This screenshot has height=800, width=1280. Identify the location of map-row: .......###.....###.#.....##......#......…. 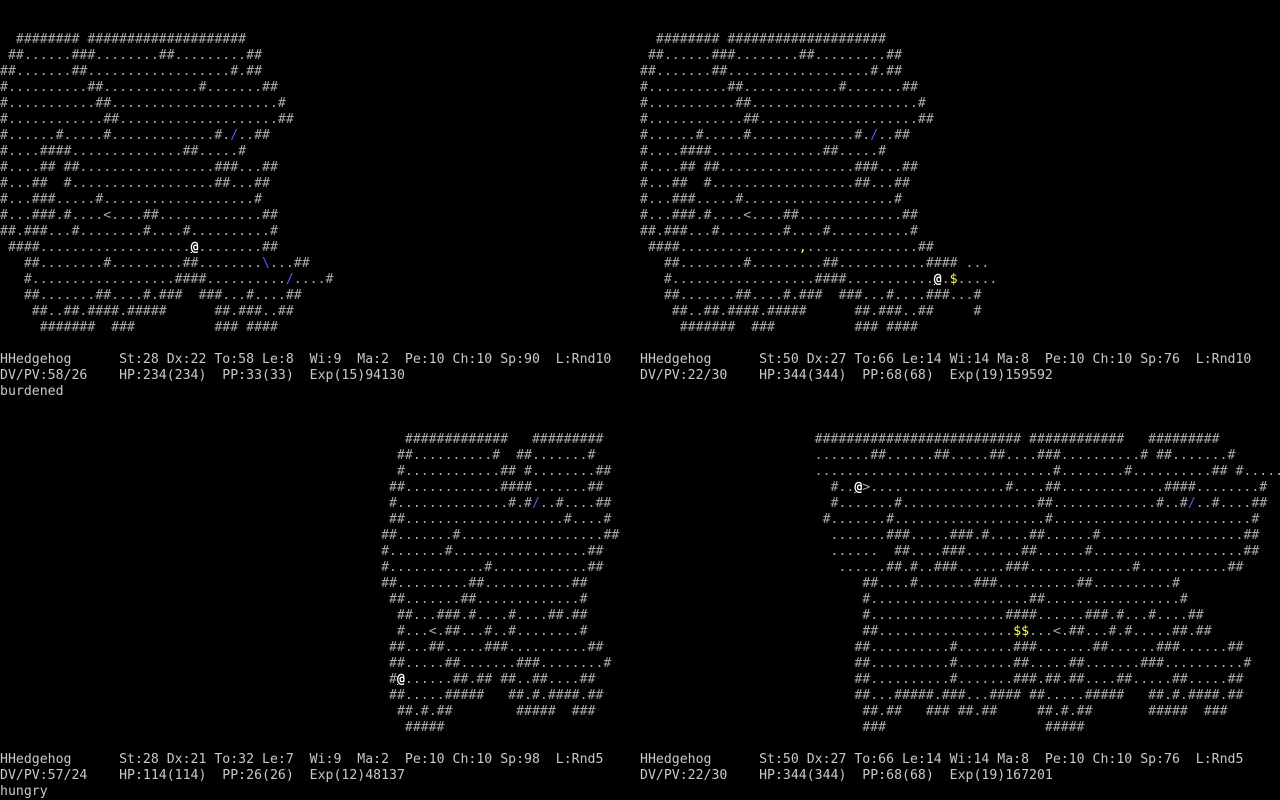
(950, 535).